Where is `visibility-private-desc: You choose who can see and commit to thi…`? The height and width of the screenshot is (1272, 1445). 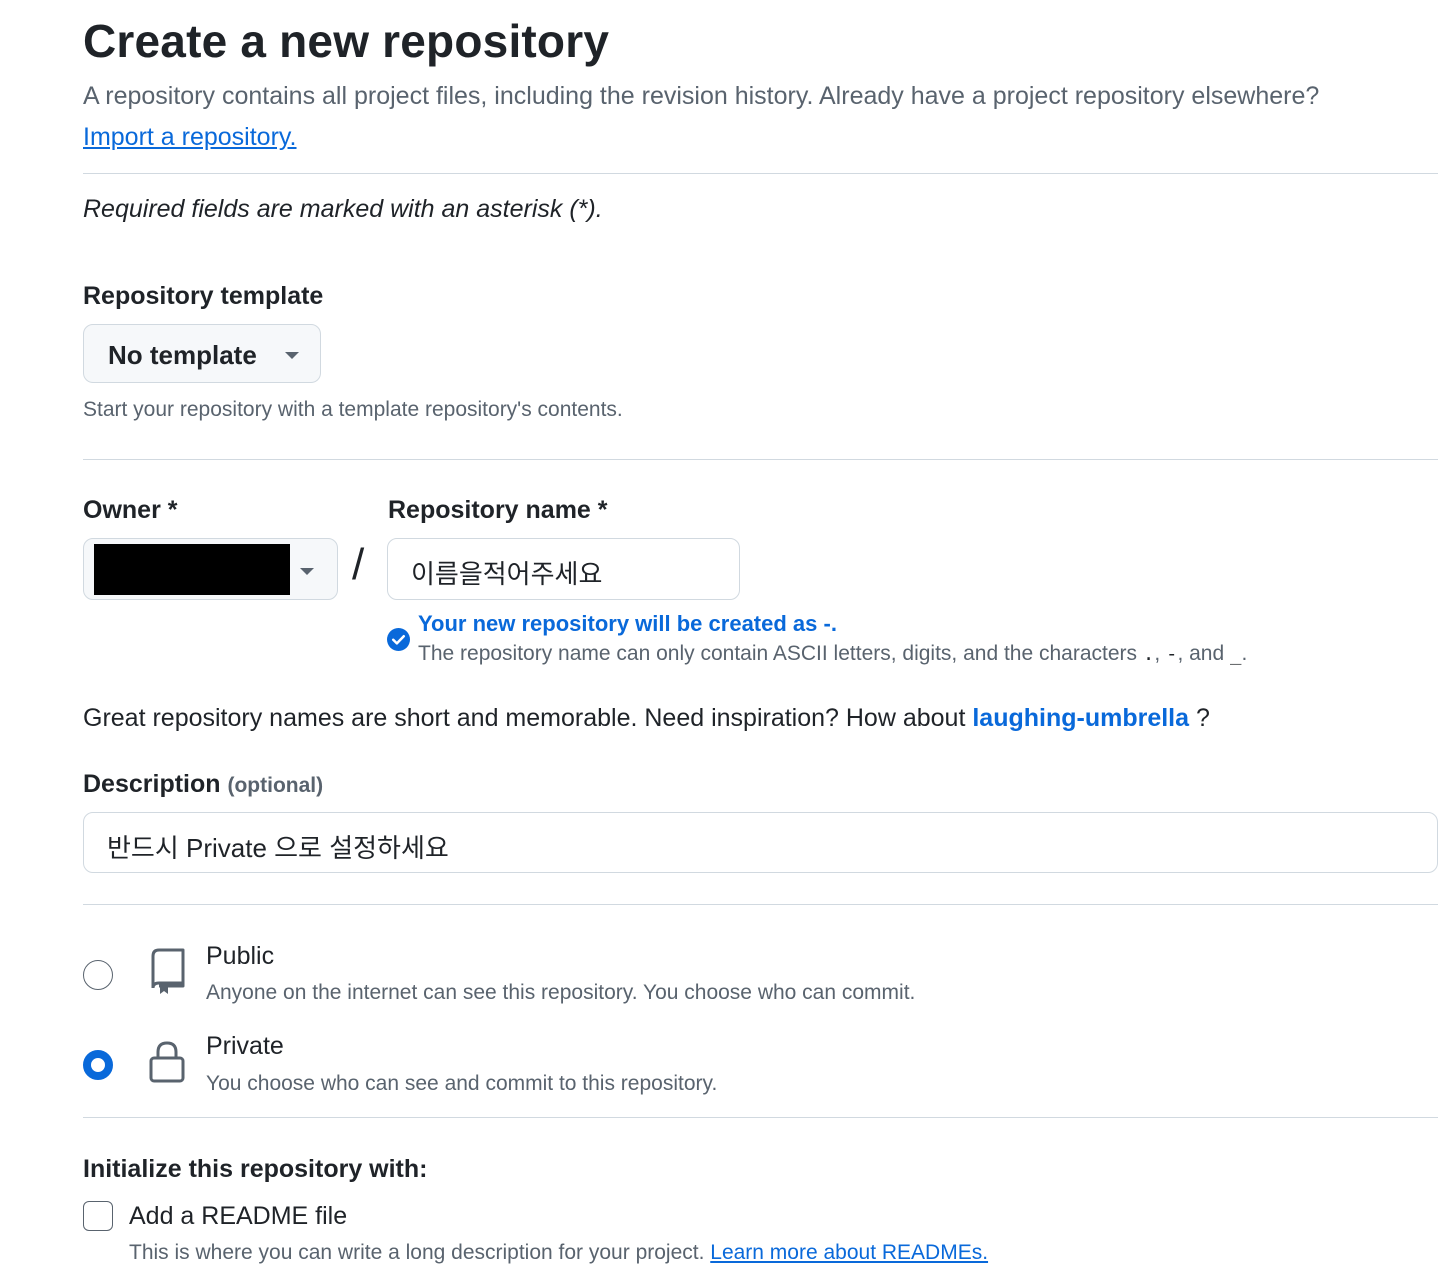
visibility-private-desc: You choose who can see and commit to thi… is located at coordinates (462, 1083).